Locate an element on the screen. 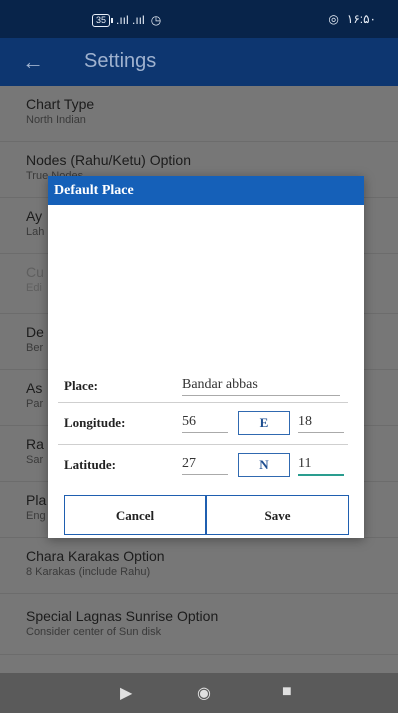  longitude-direction-button: E is located at coordinates (264, 423).